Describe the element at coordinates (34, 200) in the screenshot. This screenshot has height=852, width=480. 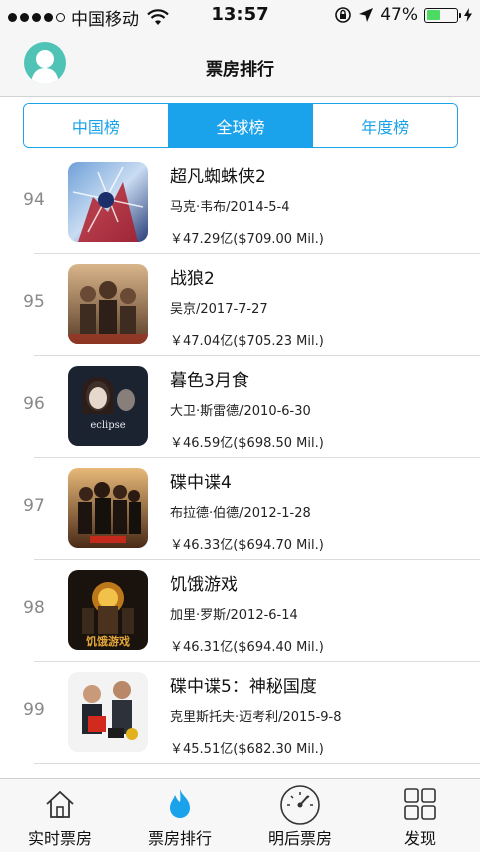
I see `rank-number: 94` at that location.